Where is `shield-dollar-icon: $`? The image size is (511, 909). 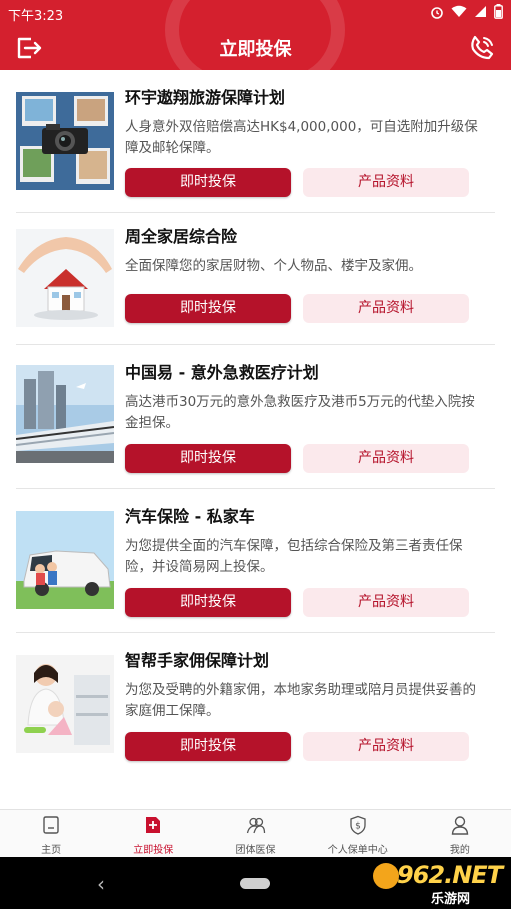 shield-dollar-icon: $ is located at coordinates (358, 825).